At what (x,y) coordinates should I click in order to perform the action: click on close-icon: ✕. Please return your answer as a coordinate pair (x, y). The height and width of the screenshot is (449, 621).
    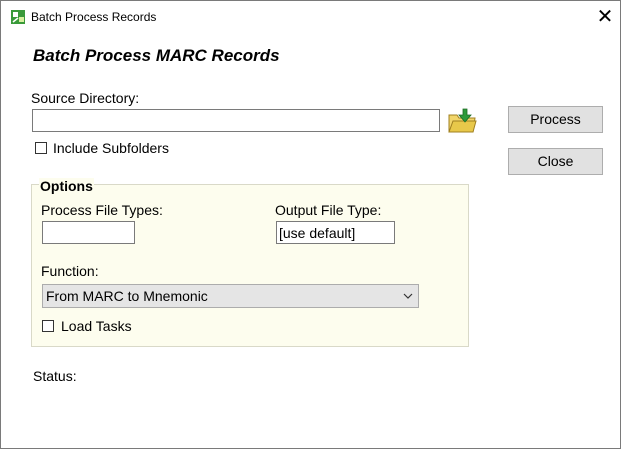
    Looking at the image, I should click on (605, 17).